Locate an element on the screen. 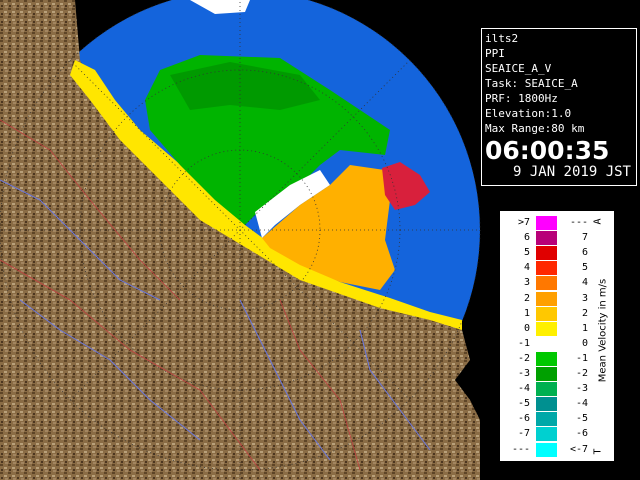  legend-right-value: -4 is located at coordinates (581, 404).